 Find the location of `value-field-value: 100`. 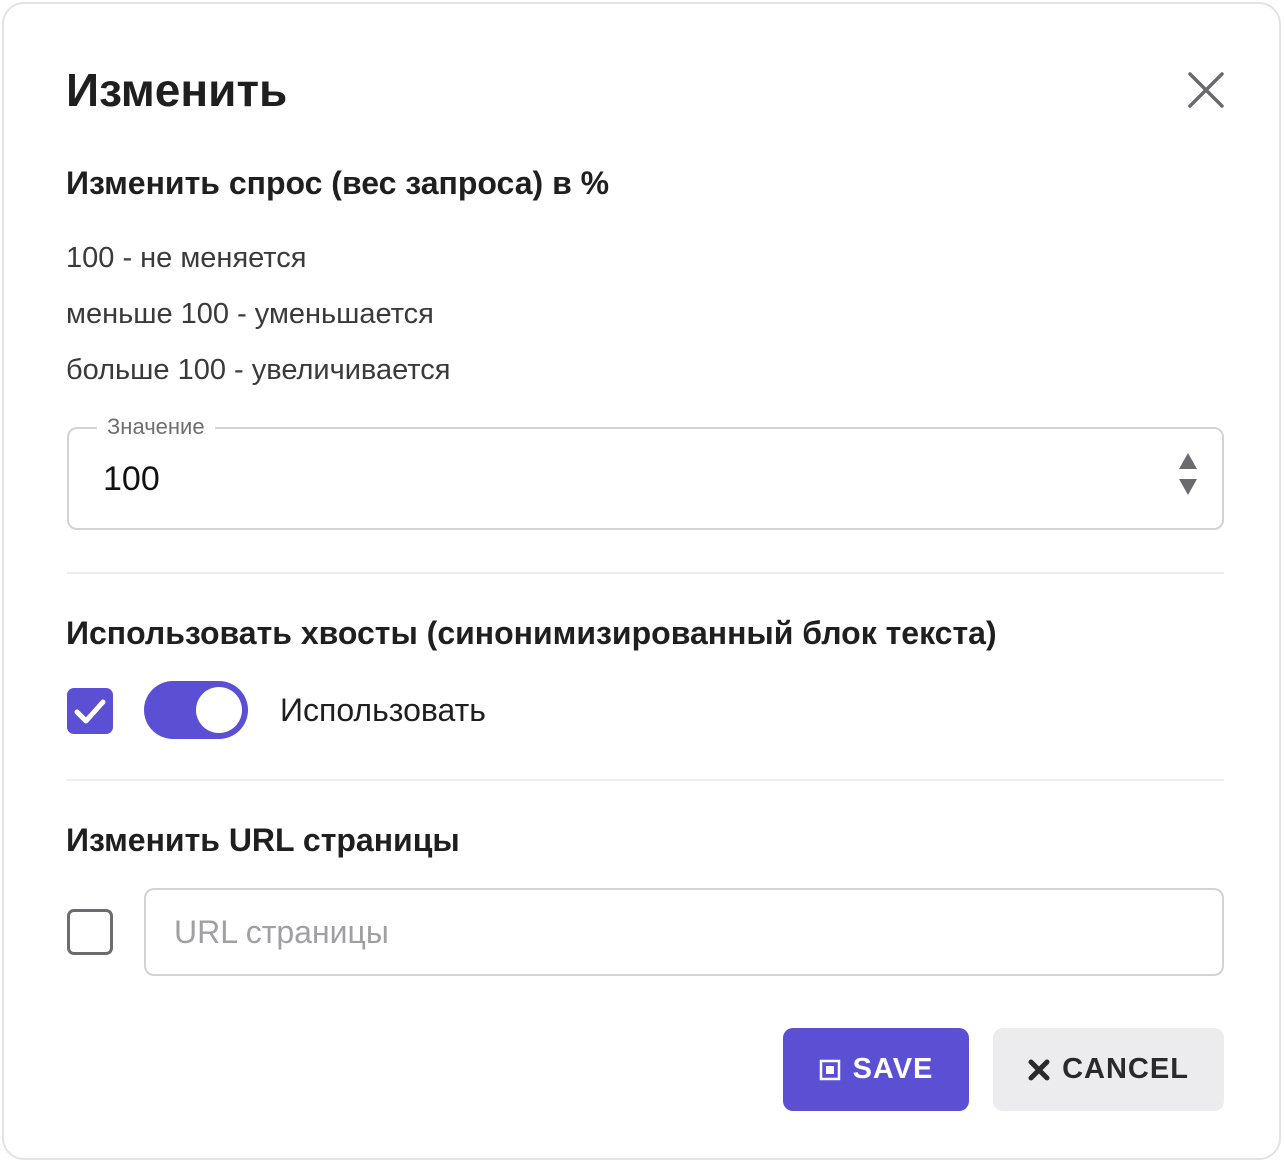

value-field-value: 100 is located at coordinates (131, 479).